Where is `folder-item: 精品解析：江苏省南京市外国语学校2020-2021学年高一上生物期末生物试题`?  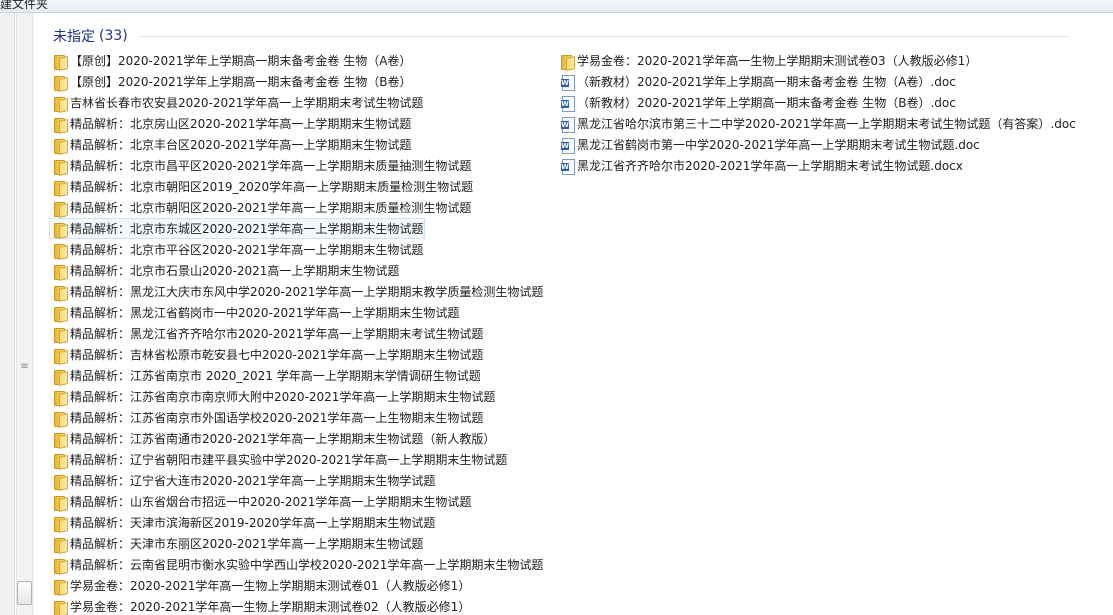
folder-item: 精品解析：江苏省南京市外国语学校2020-2021学年高一上生物期末生物试题 is located at coordinates (299, 417).